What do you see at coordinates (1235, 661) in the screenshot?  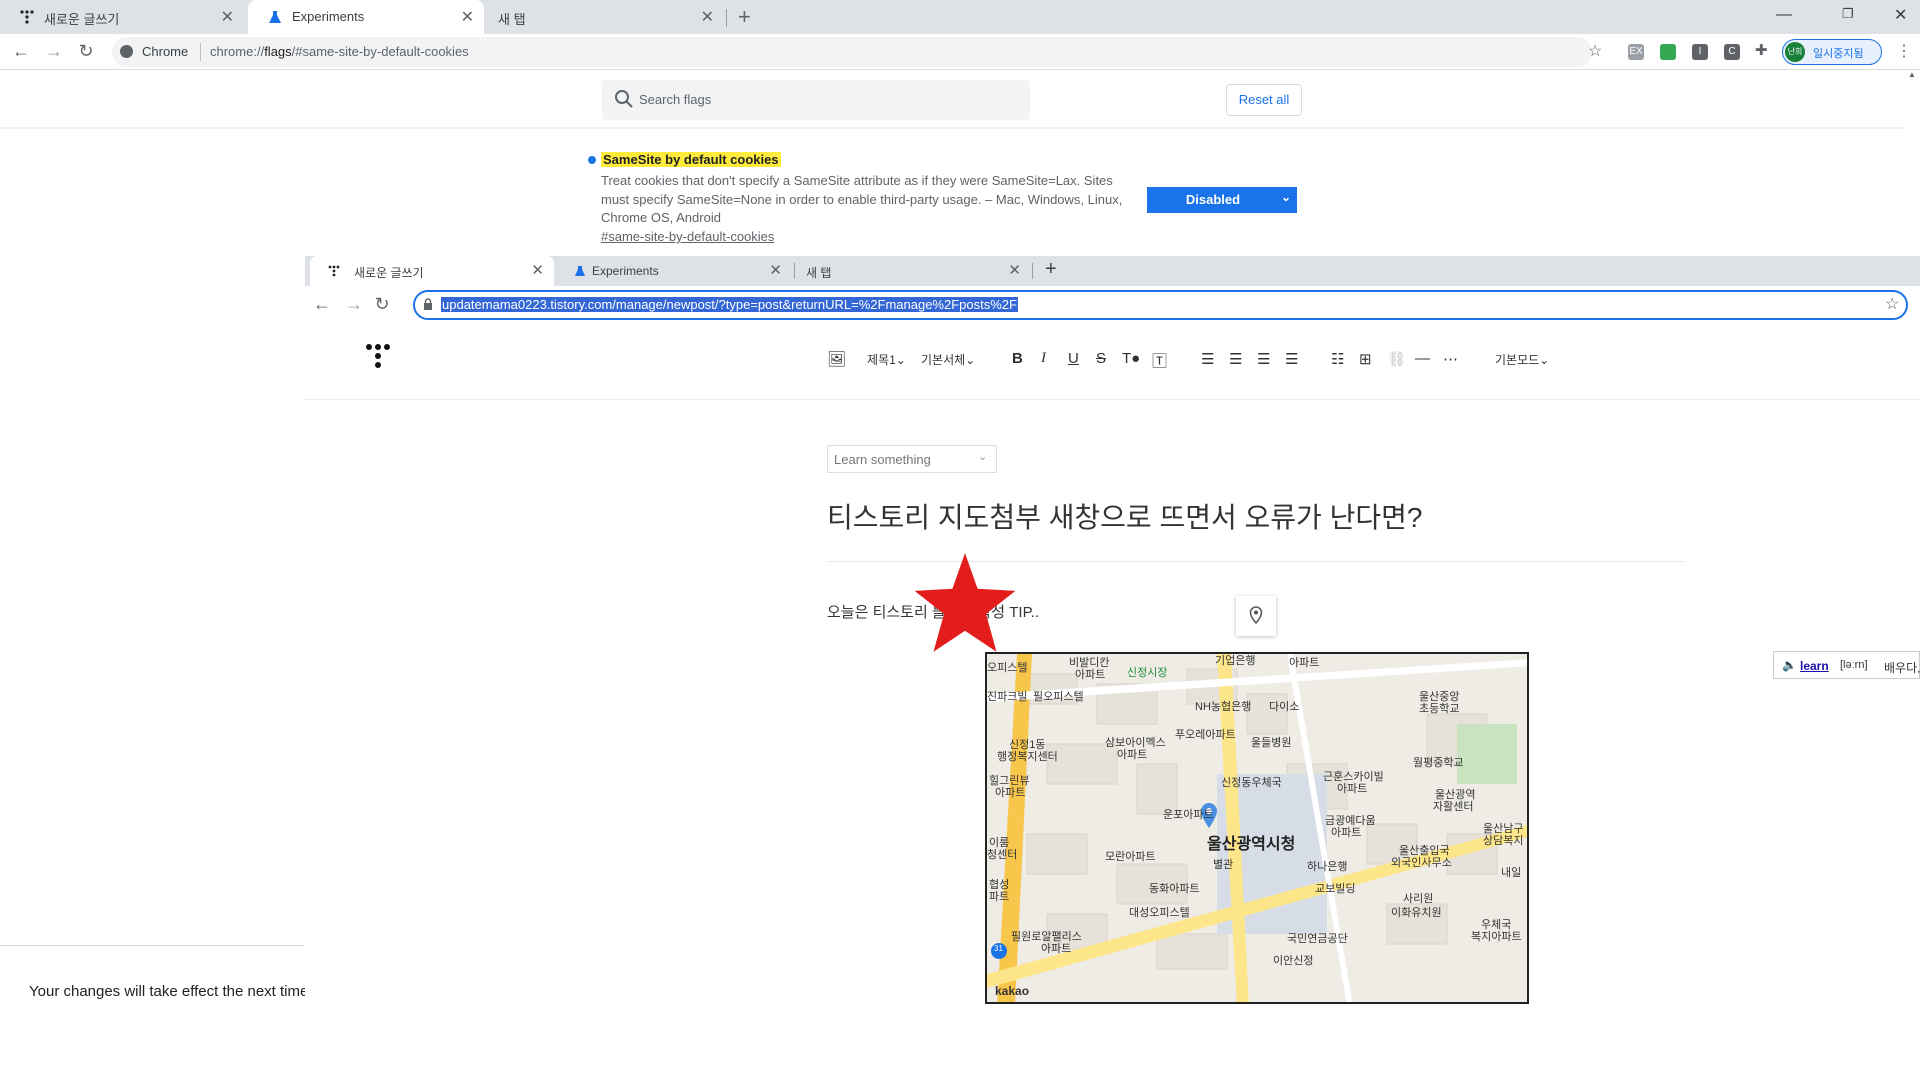 I see `map-label: 기업은행` at bounding box center [1235, 661].